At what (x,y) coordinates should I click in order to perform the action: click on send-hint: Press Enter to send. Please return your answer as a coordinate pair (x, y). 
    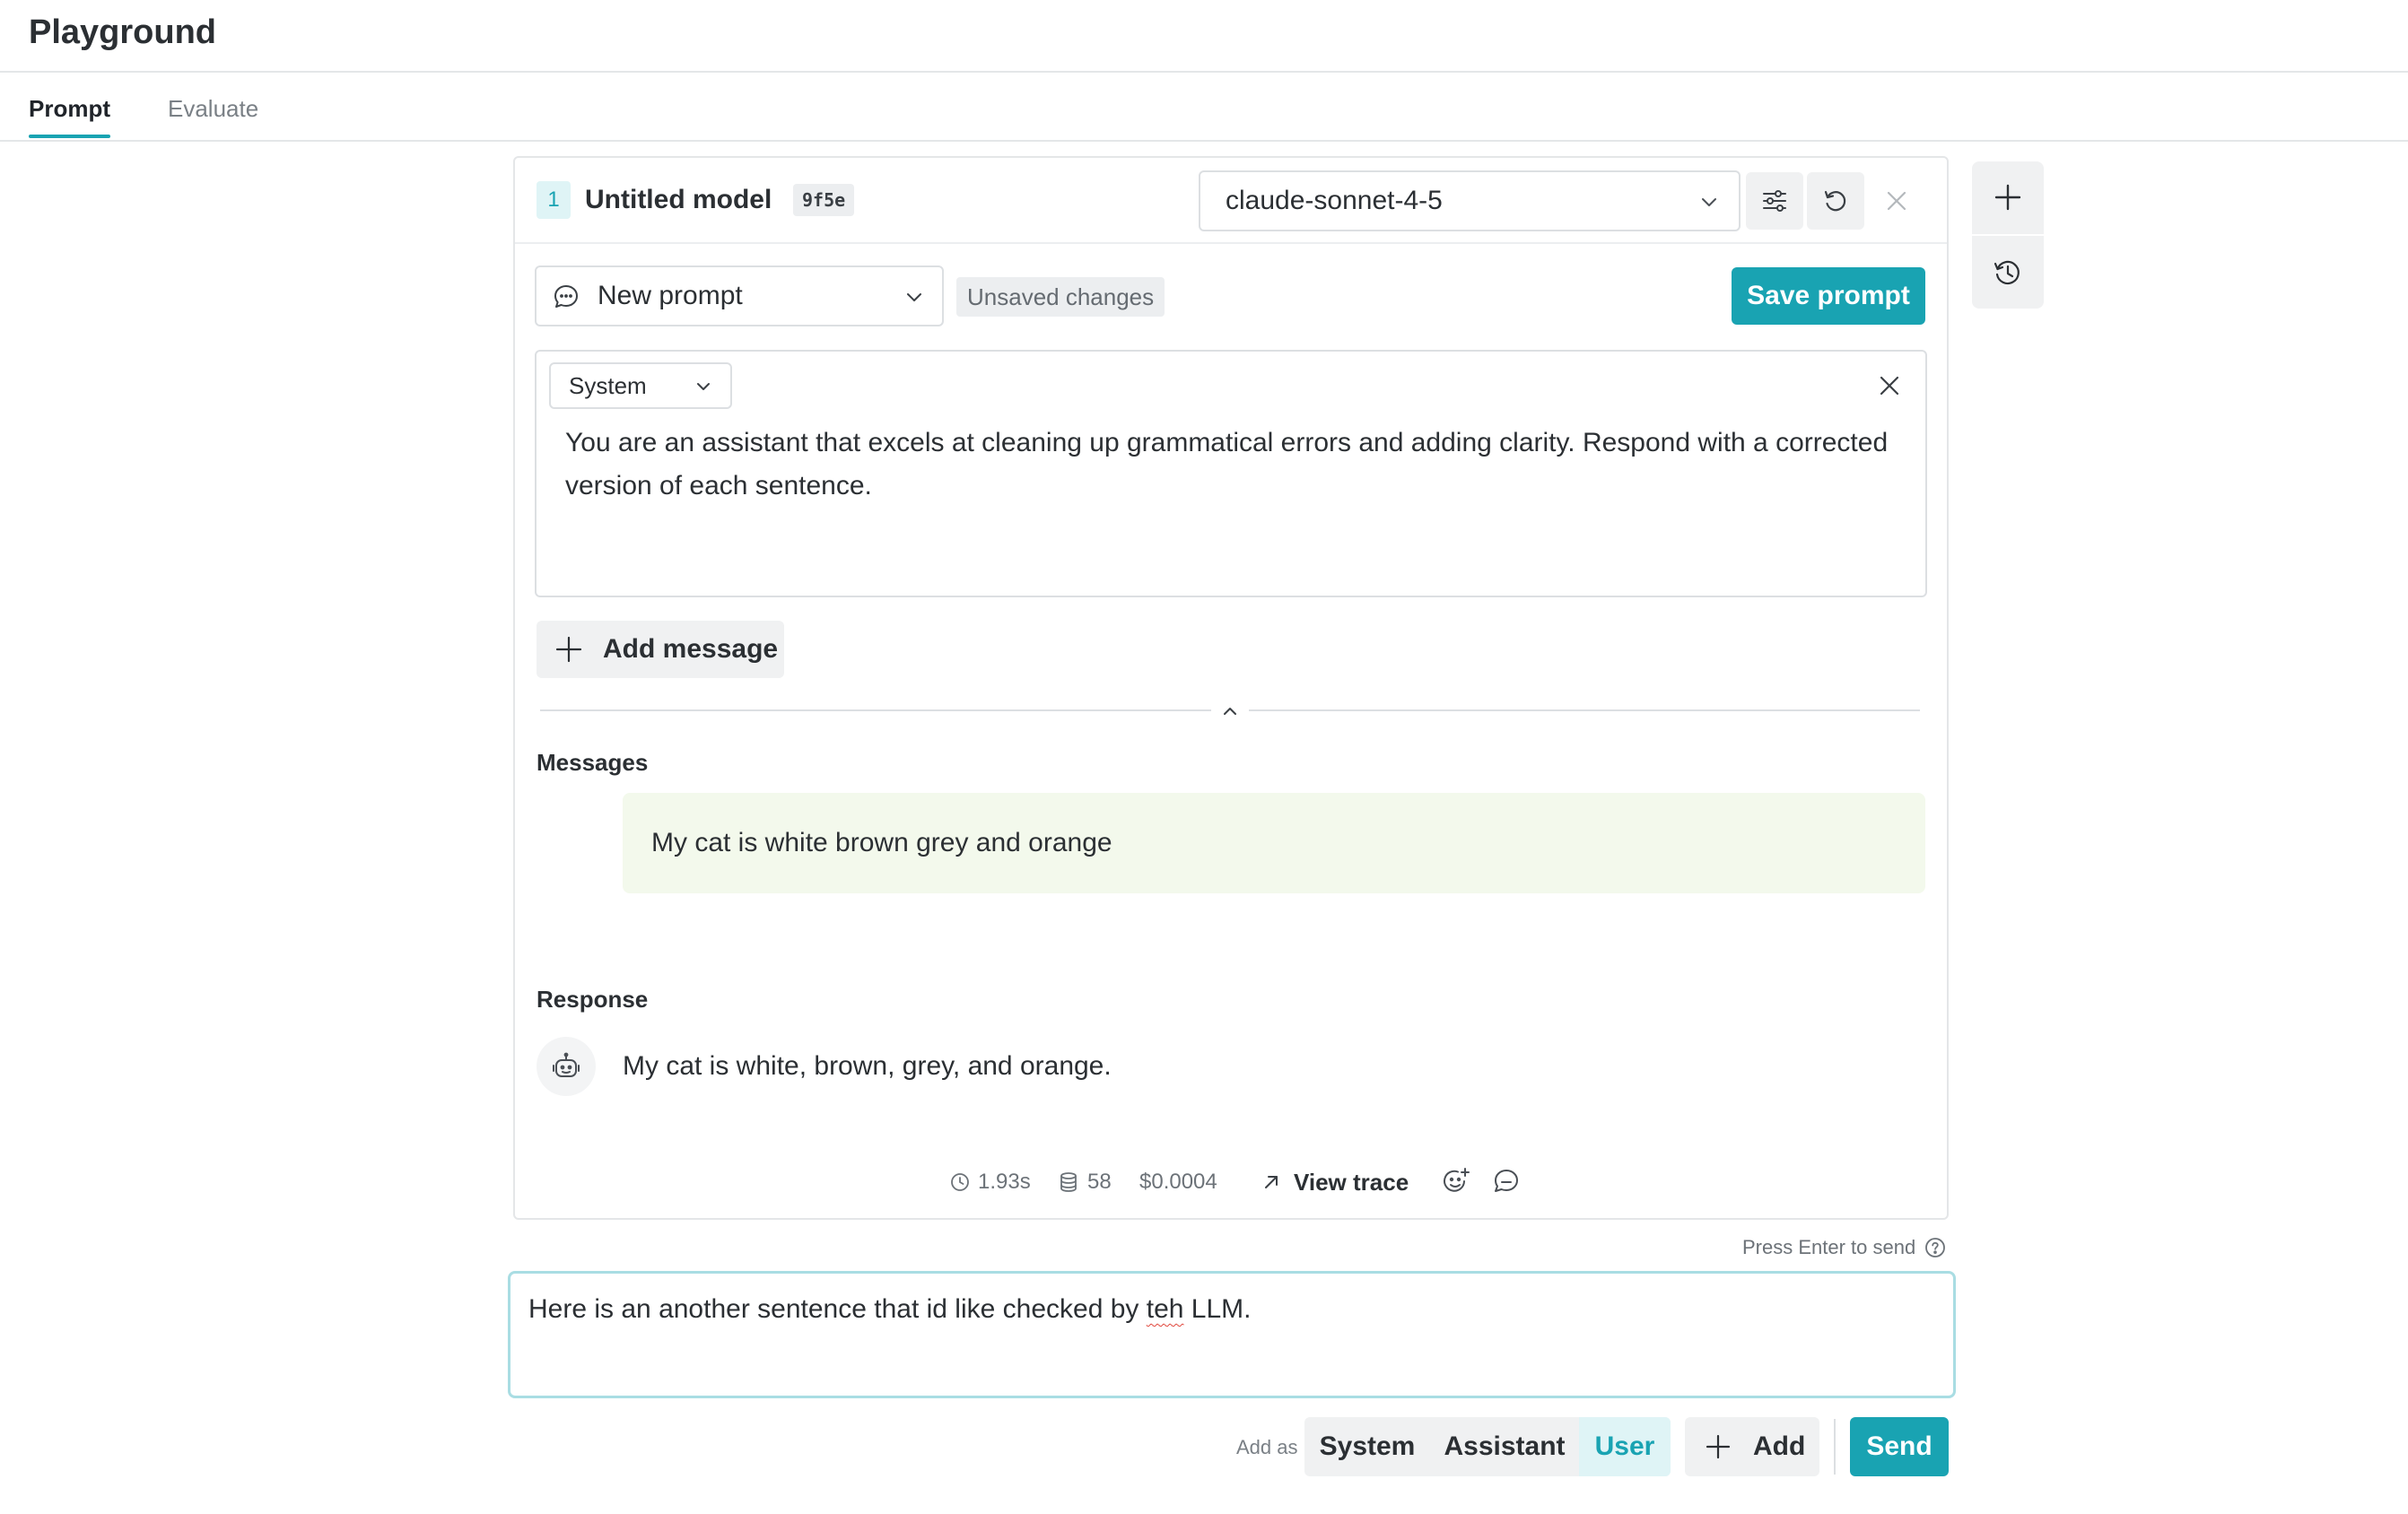
    Looking at the image, I should click on (1844, 1247).